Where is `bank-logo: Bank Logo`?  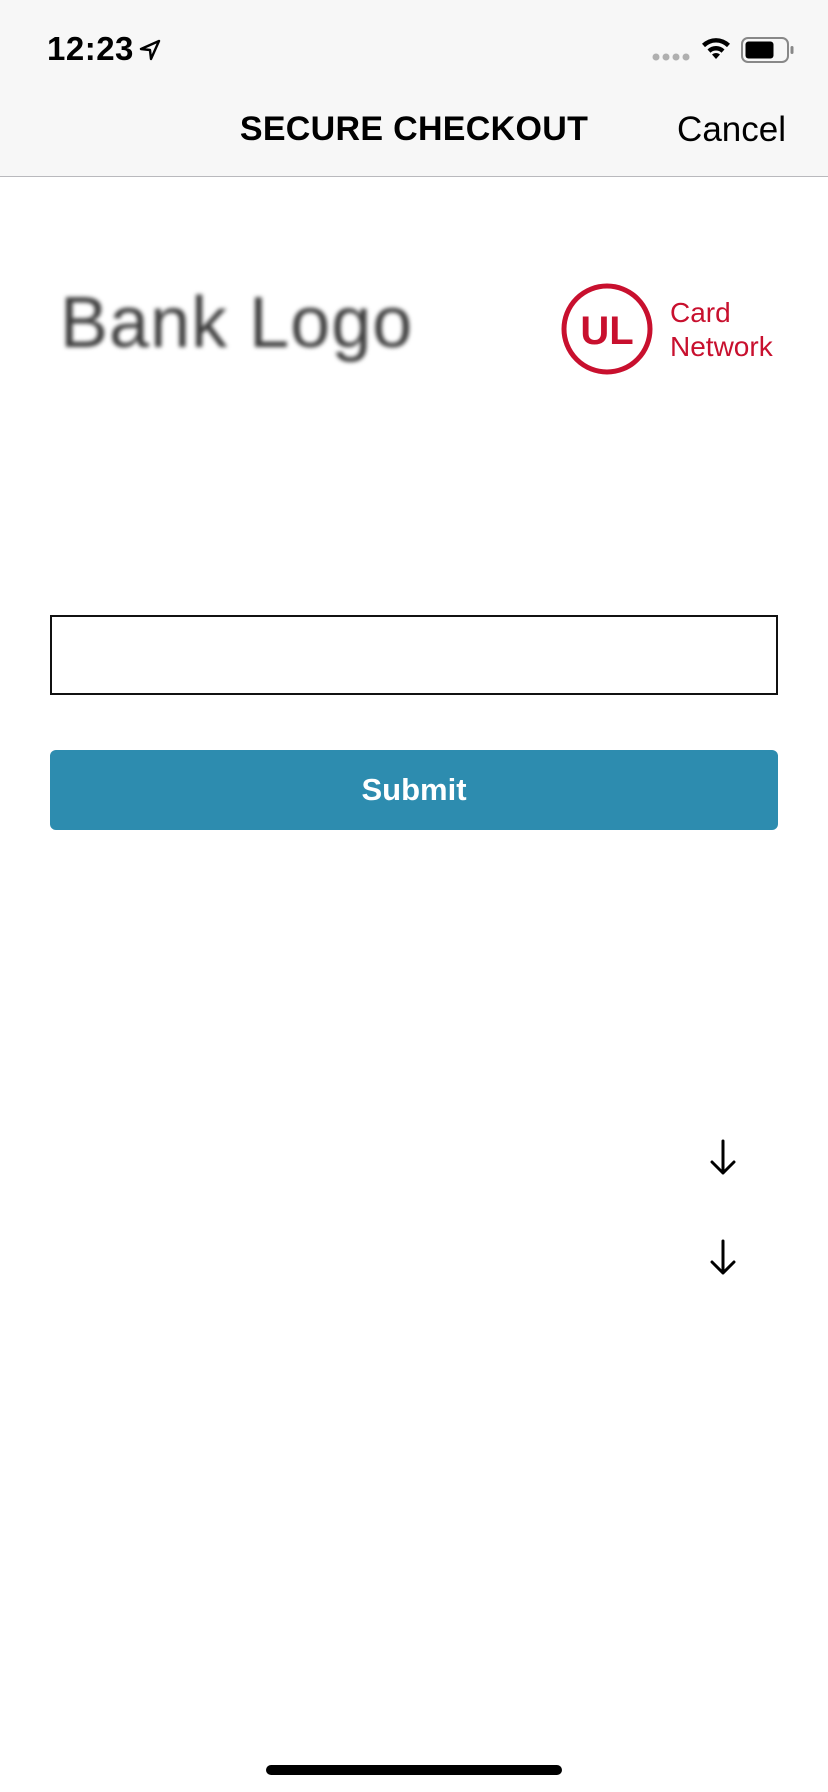
bank-logo: Bank Logo is located at coordinates (237, 323).